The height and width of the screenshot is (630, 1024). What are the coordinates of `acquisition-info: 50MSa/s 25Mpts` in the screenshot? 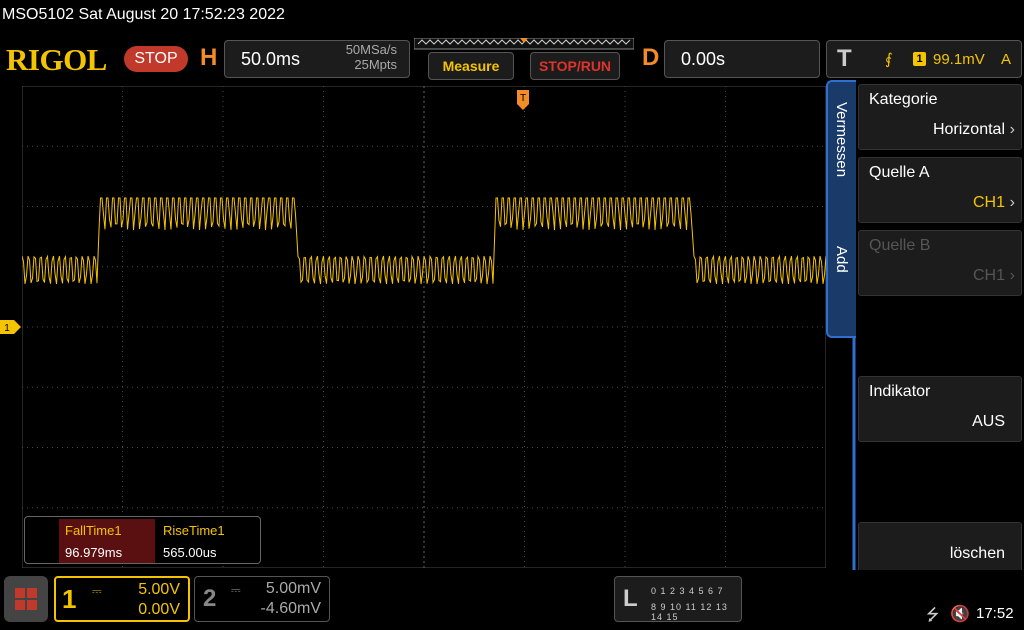 It's located at (371, 57).